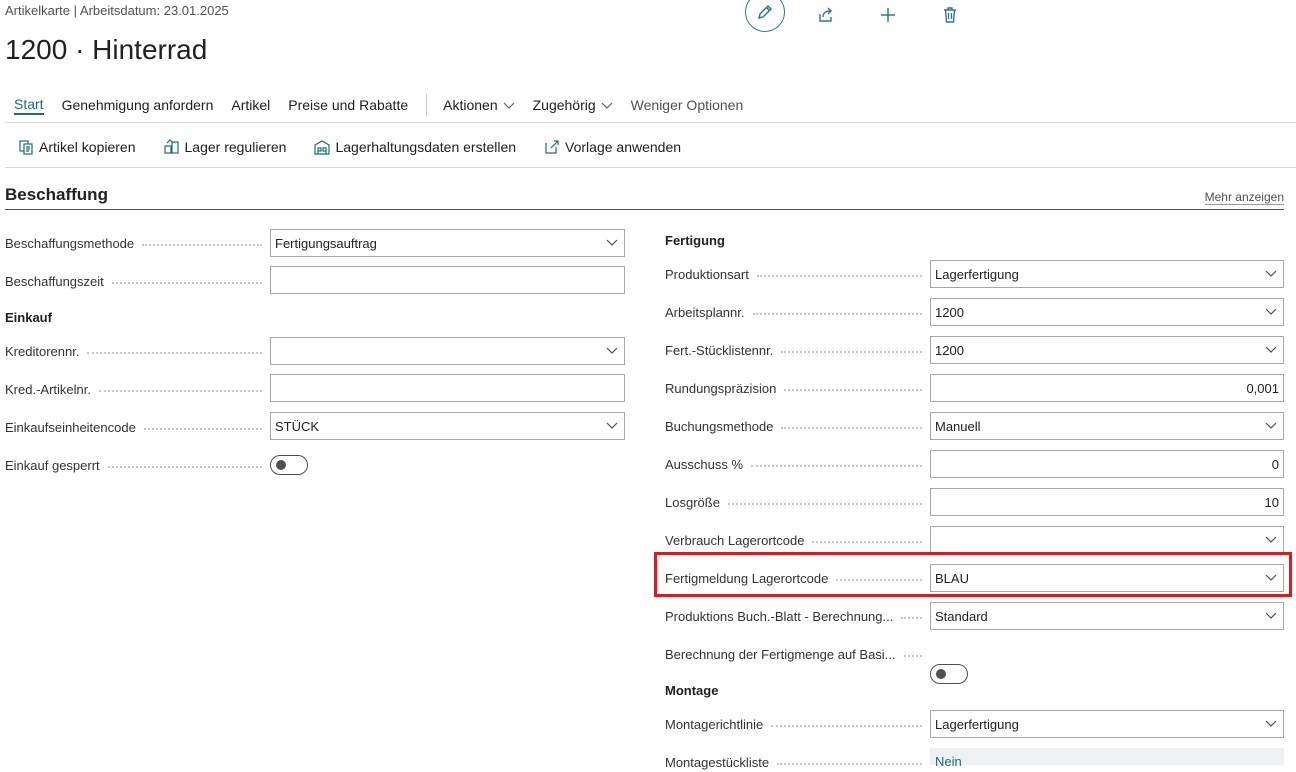  Describe the element at coordinates (447, 243) in the screenshot. I see `beschaffungsmethode-select: Fertigungsauftrag` at that location.